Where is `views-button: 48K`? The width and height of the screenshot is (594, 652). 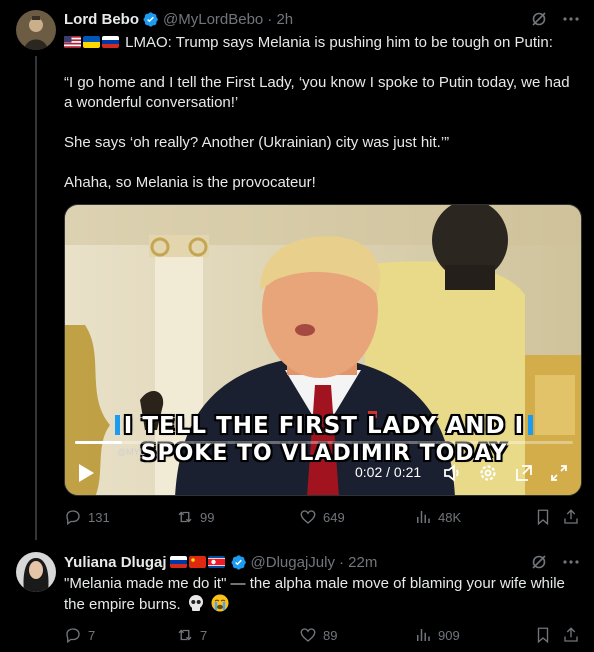
views-button: 48K is located at coordinates (437, 517).